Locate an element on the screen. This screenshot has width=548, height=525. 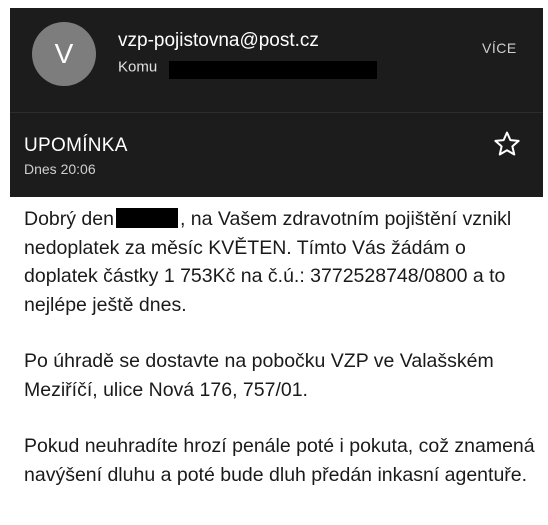
more-button: VÍCE is located at coordinates (499, 48).